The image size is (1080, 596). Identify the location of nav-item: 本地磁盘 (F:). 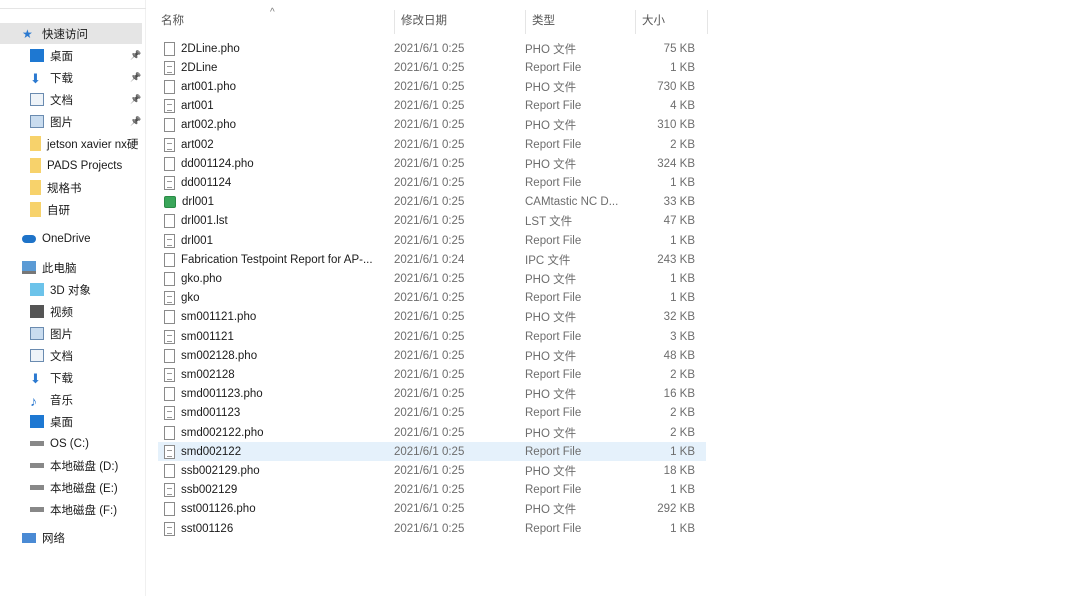
(73, 509).